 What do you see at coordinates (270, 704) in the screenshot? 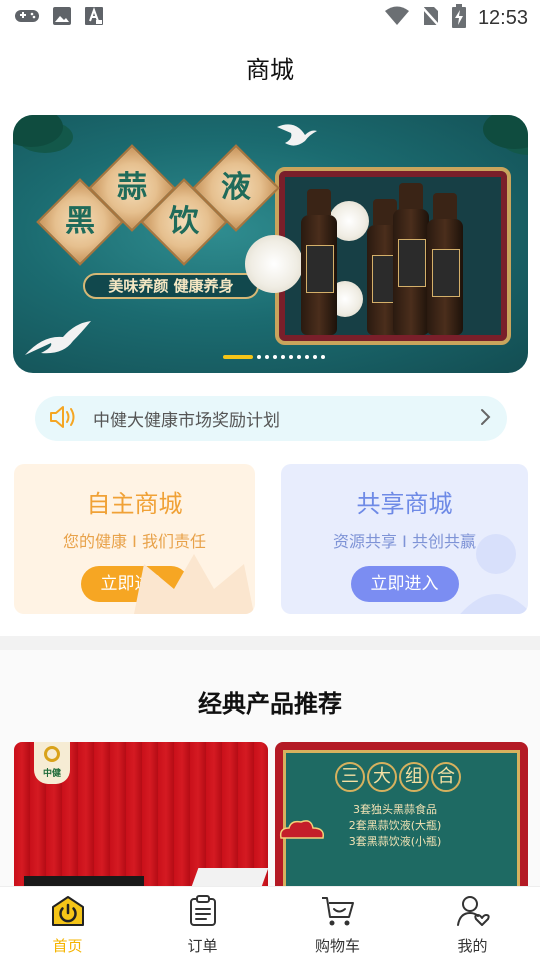
I see `recommend-title: 经典产品推荐` at bounding box center [270, 704].